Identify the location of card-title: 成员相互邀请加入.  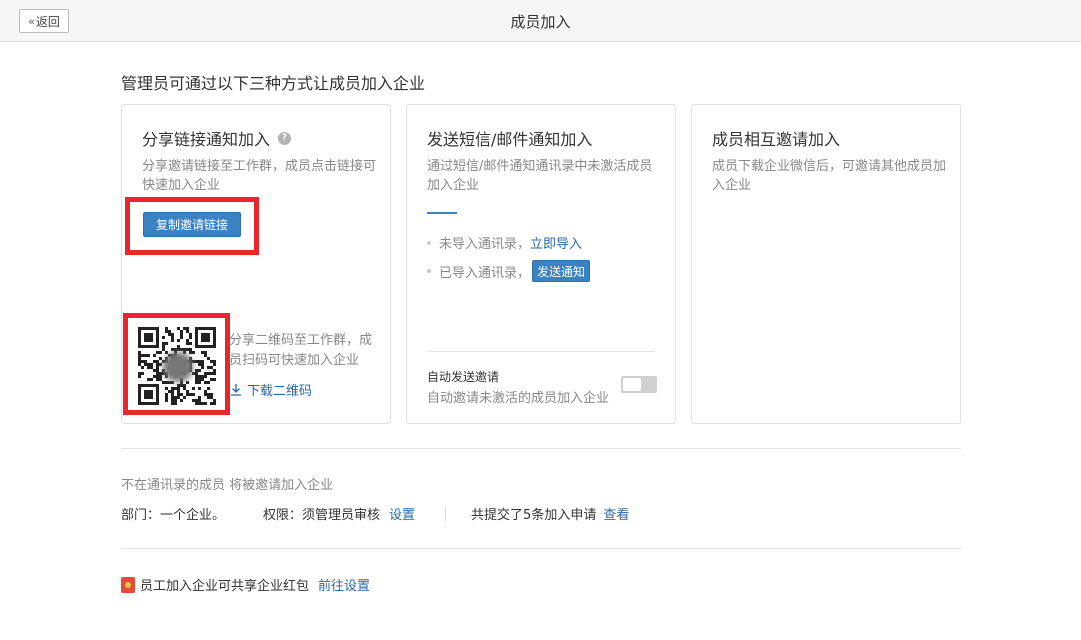
(776, 139).